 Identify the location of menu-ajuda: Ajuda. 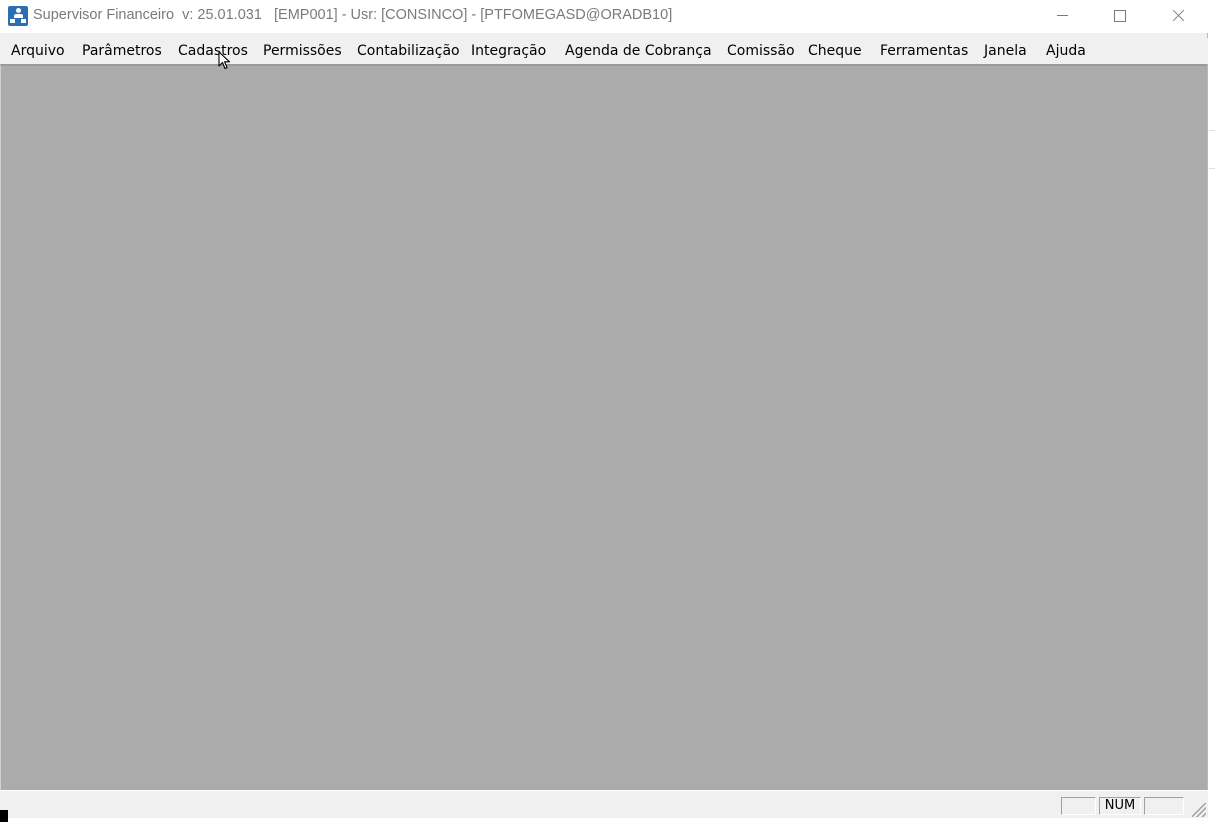
(1066, 51).